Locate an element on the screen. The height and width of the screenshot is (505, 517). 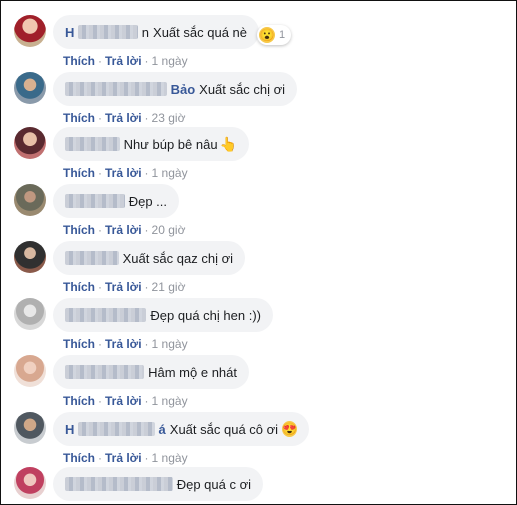
pointing-hand-emoji-icon: 👆 is located at coordinates (228, 143).